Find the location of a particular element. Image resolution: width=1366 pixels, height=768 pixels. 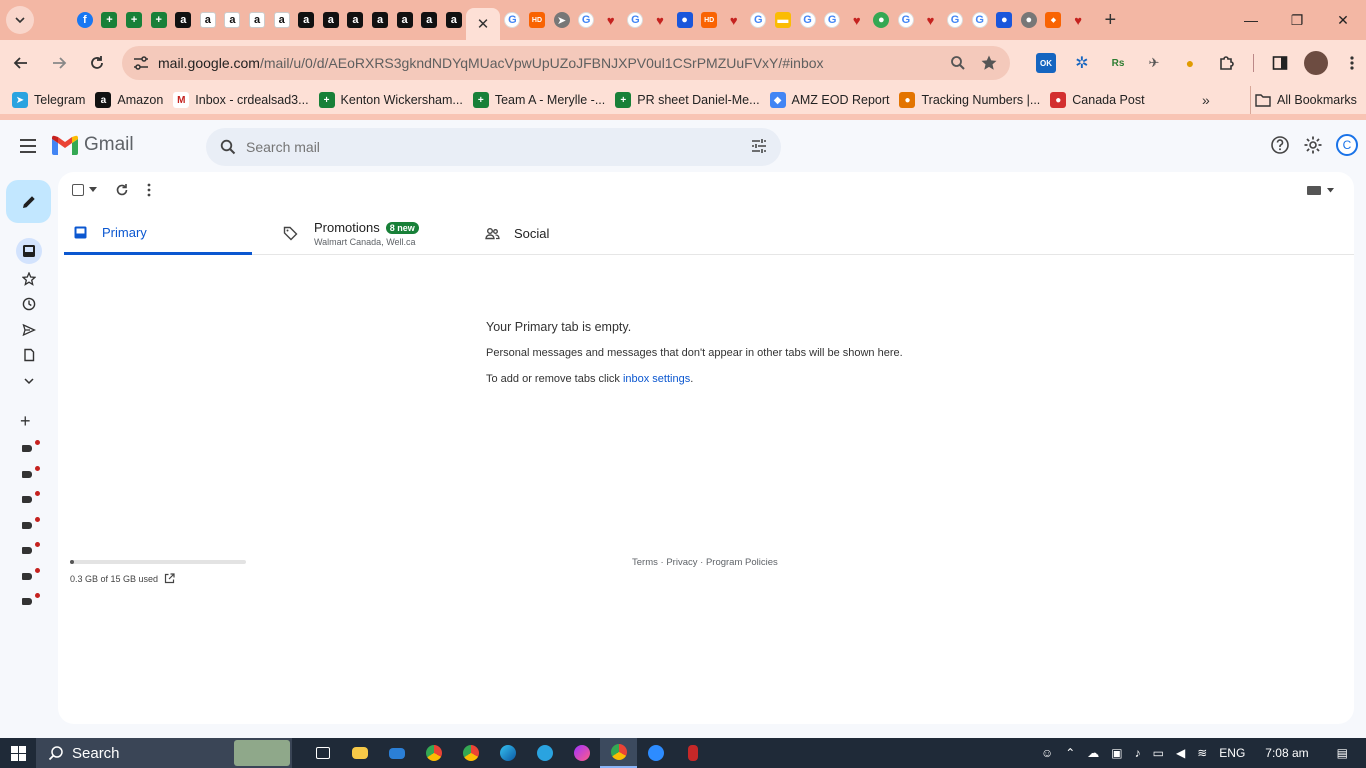

select-checkbox is located at coordinates (84, 190).